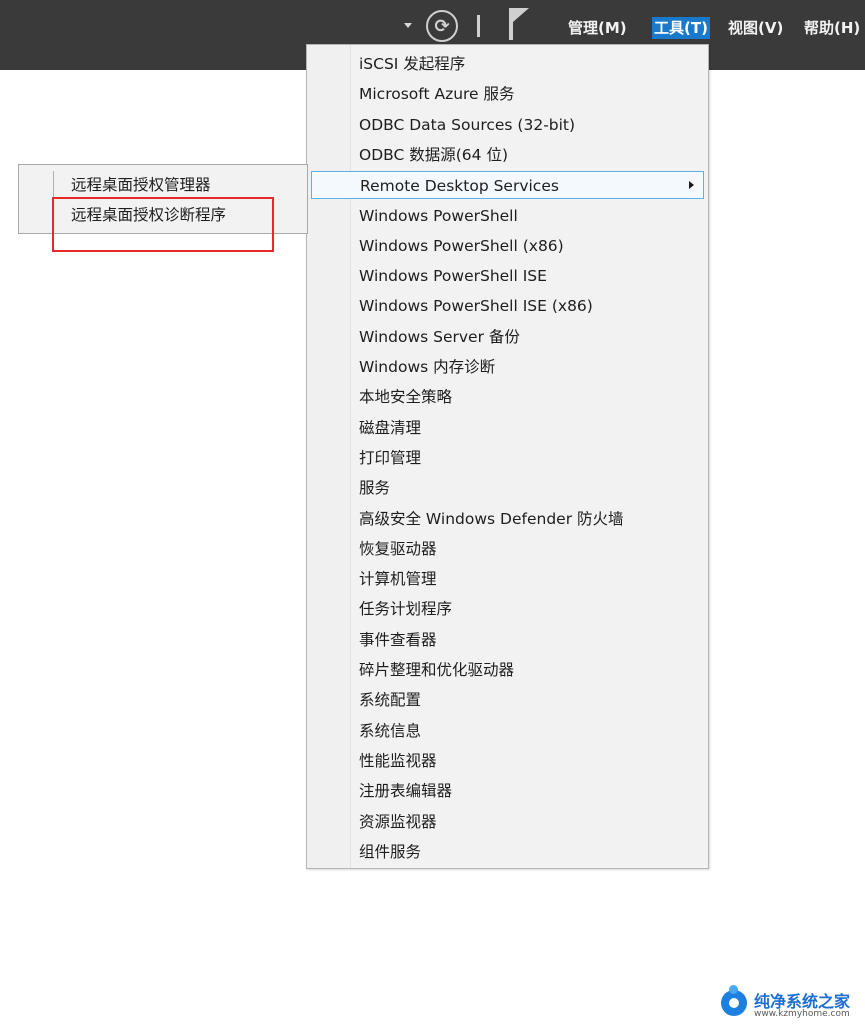  What do you see at coordinates (597, 28) in the screenshot?
I see `menu-manage: 管理(M)` at bounding box center [597, 28].